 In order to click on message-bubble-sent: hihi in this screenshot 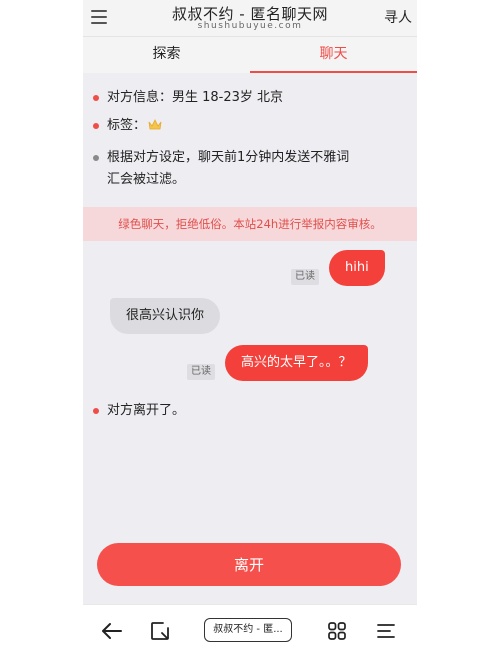, I will do `click(357, 268)`.